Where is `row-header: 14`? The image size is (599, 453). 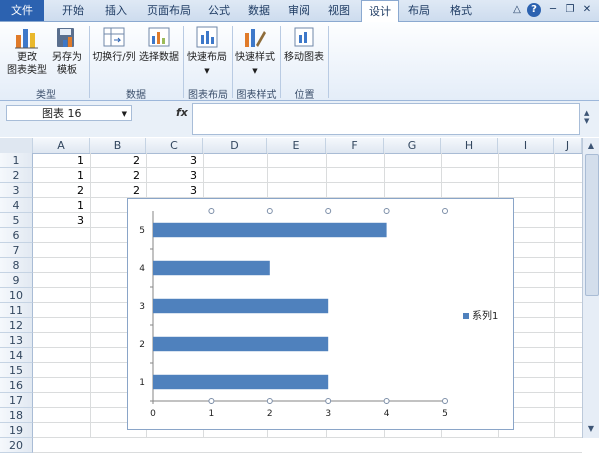
row-header: 14 is located at coordinates (16, 355).